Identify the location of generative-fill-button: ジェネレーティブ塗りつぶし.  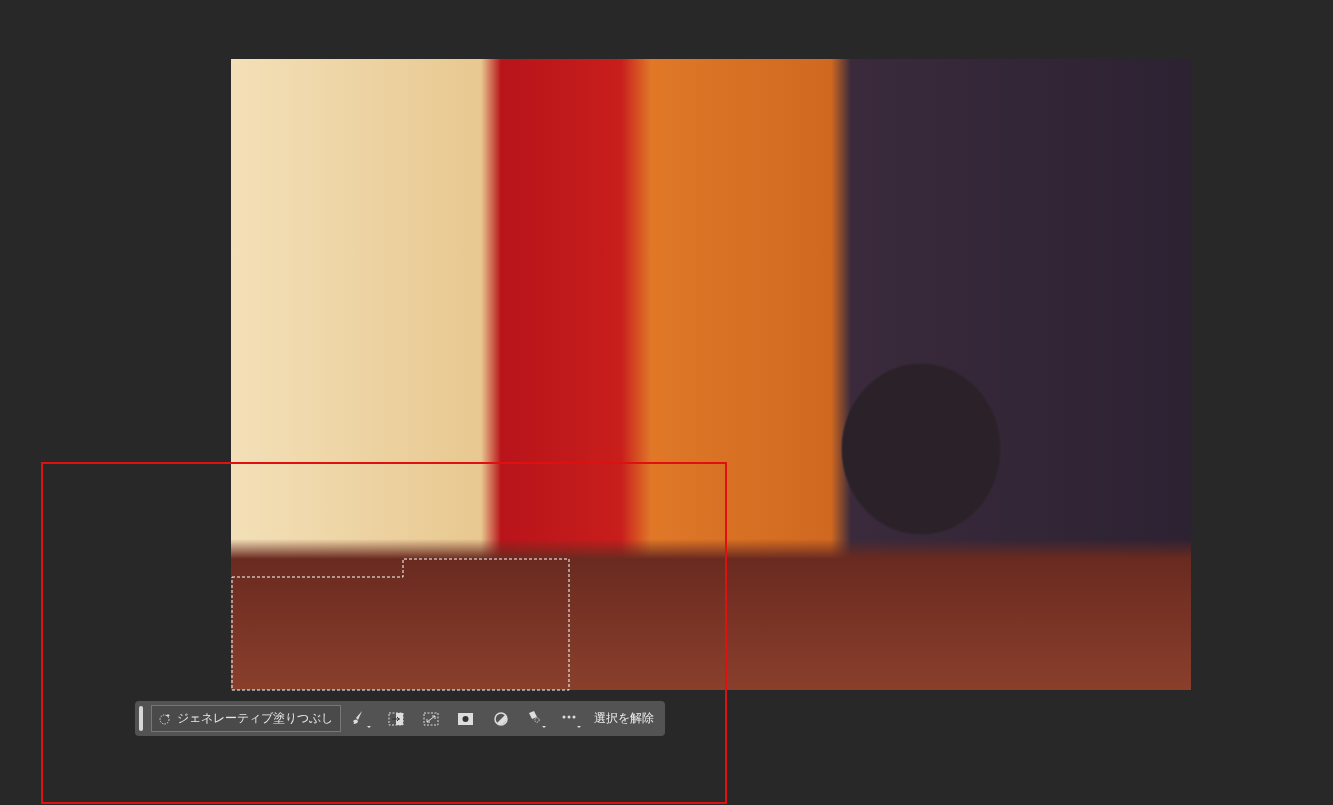
(246, 718).